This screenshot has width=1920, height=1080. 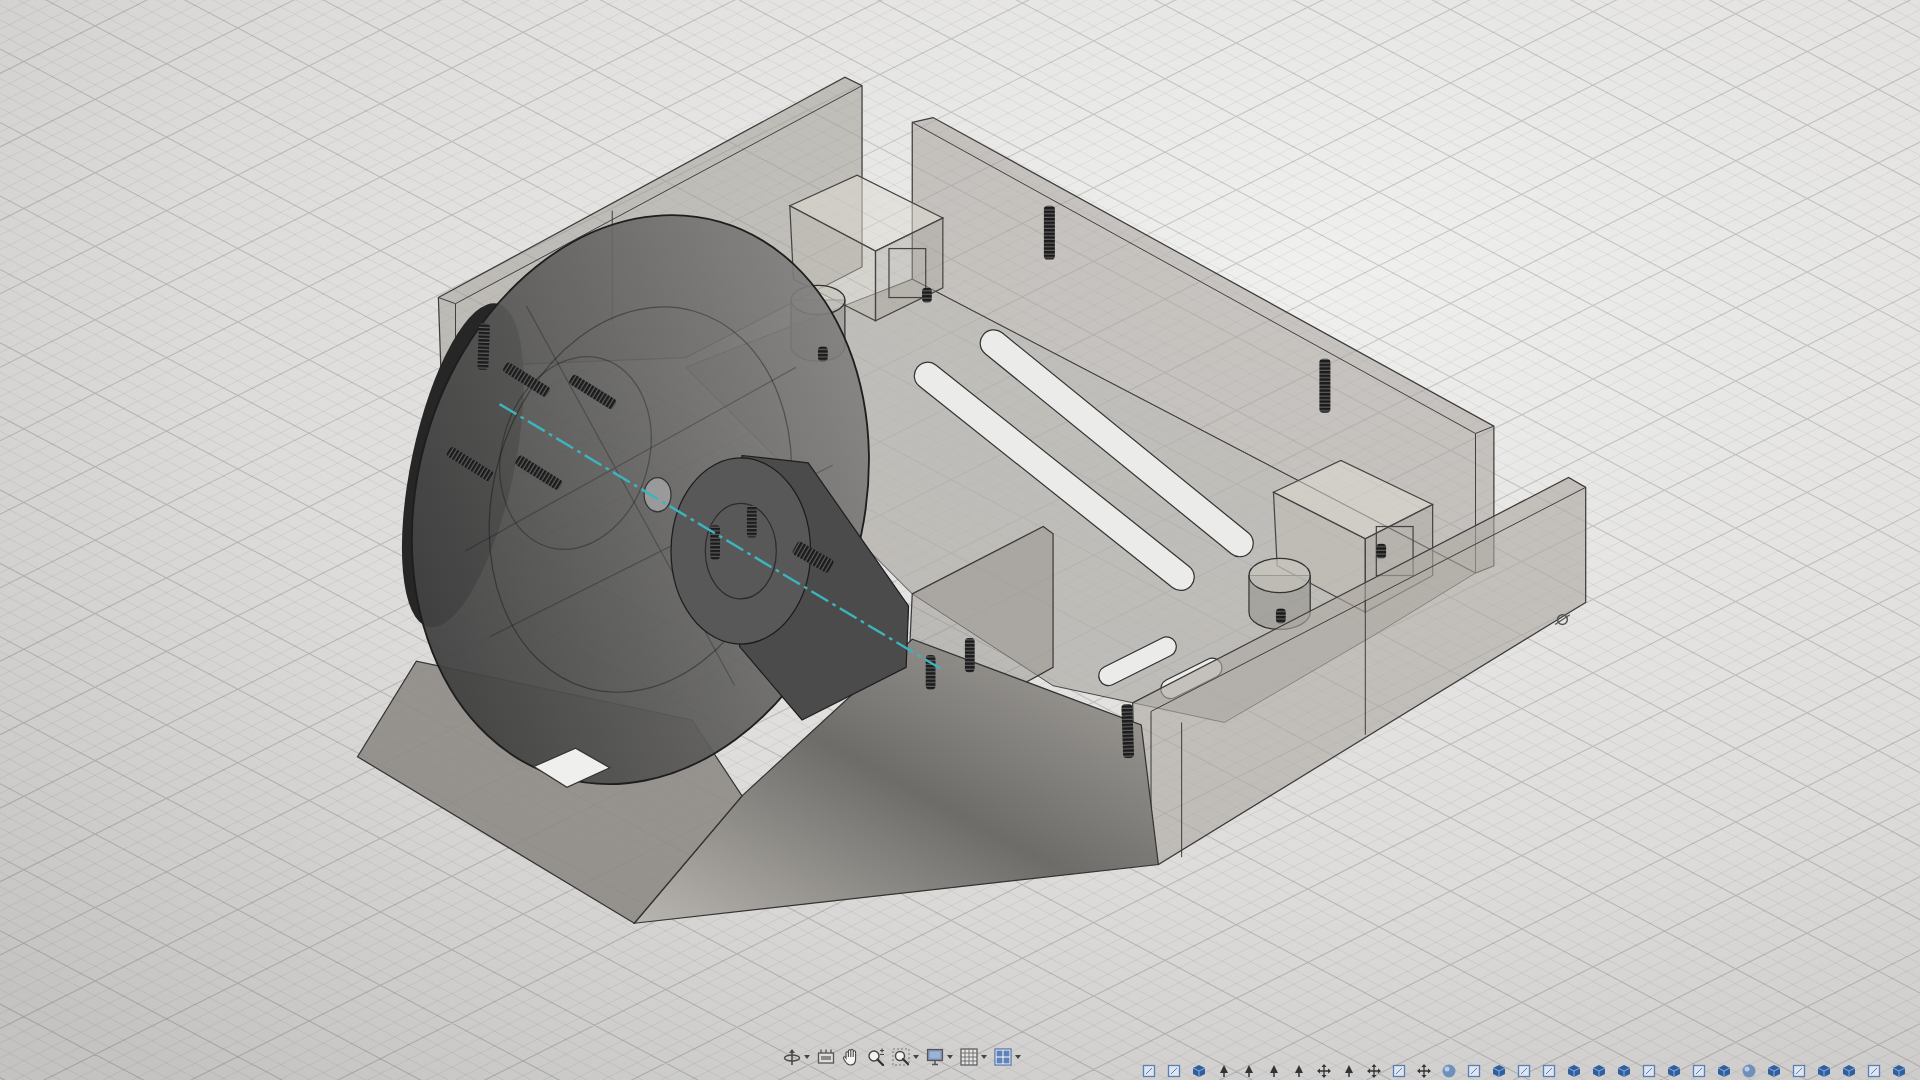 I want to click on sphere-icon, so click(x=1449, y=1071).